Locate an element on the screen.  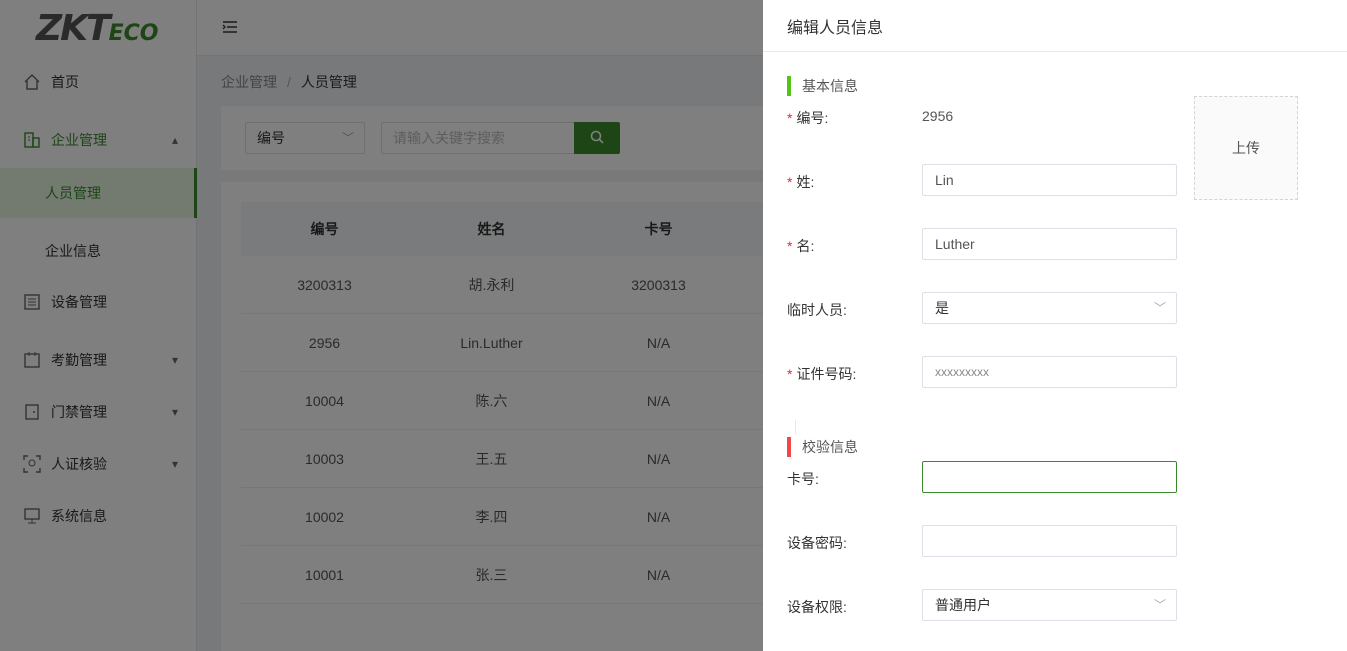
drawer-title: 编辑人员信息 is located at coordinates (835, 28).